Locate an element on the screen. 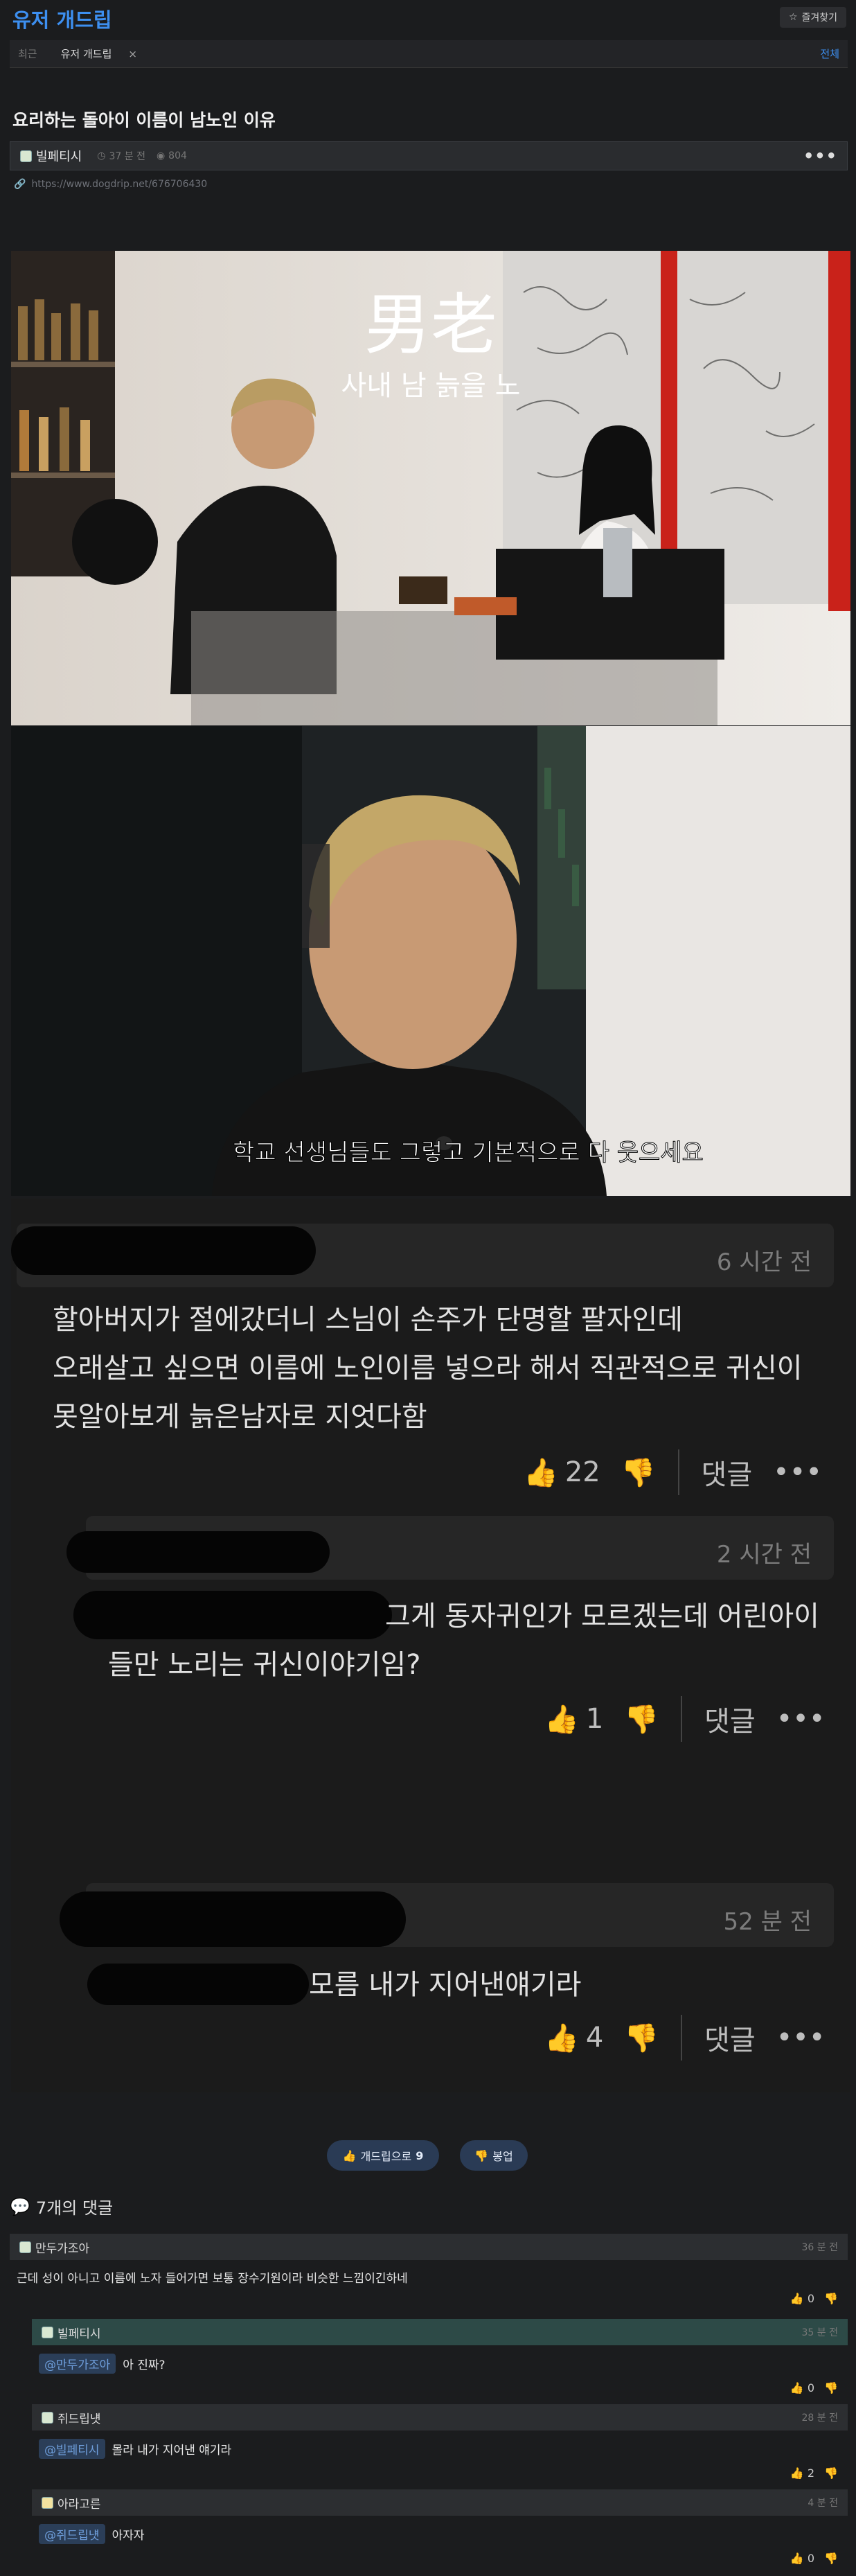  board-title: 유저 개드립 is located at coordinates (62, 18).